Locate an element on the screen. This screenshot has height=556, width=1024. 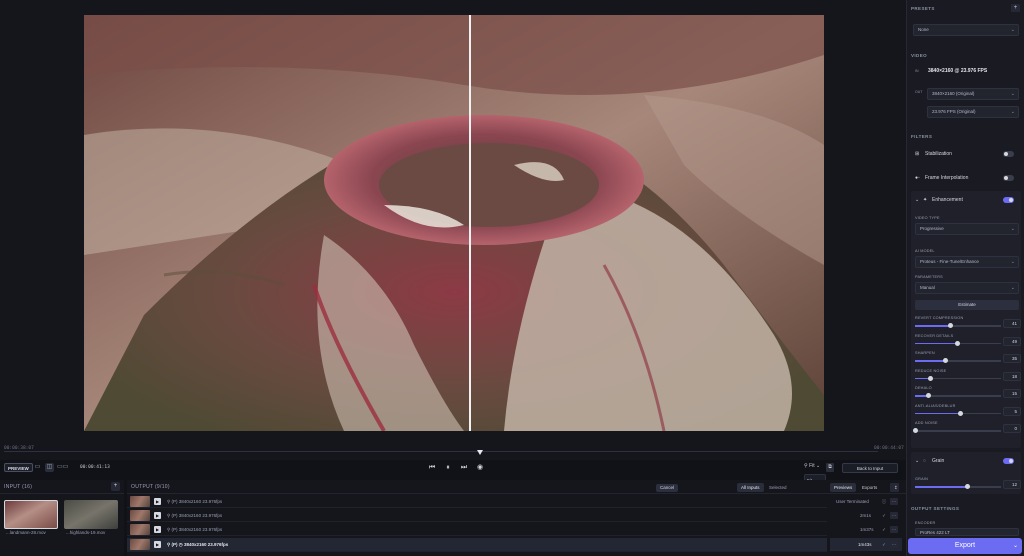
preview-status: User Terminated is located at coordinates (852, 501).